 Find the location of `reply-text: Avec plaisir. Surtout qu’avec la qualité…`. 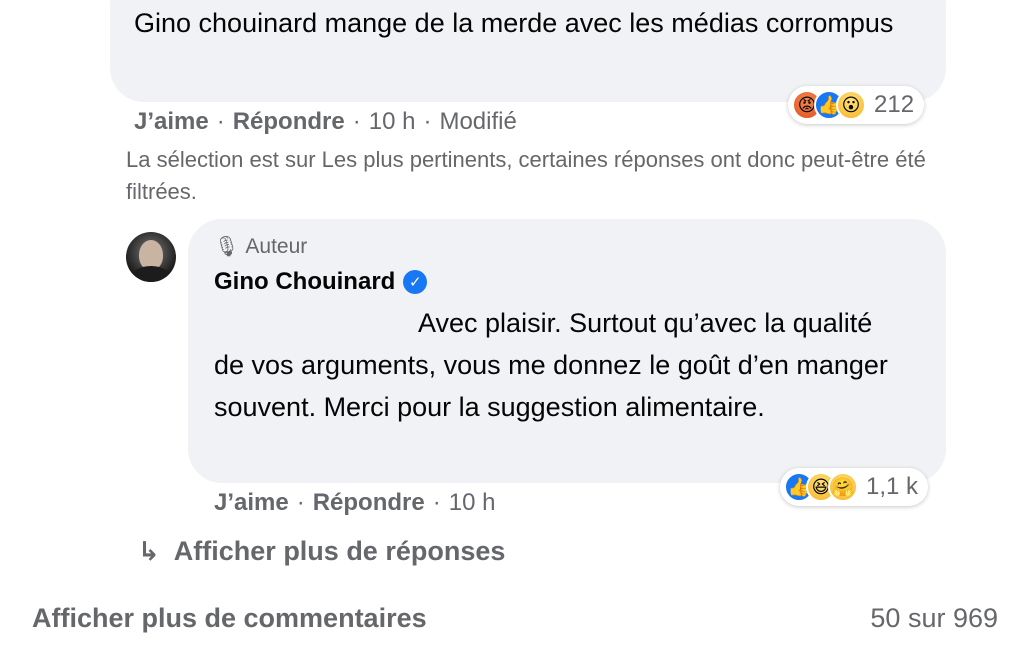

reply-text: Avec plaisir. Surtout qu’avec la qualité… is located at coordinates (551, 365).